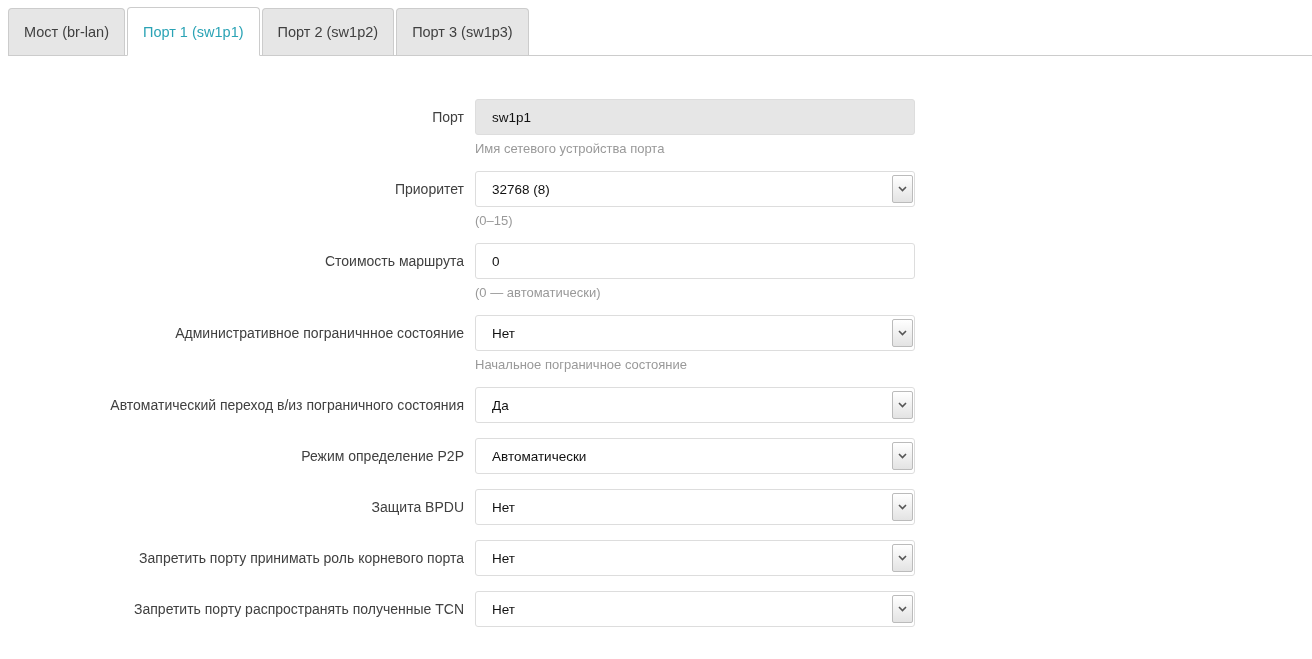 The width and height of the screenshot is (1312, 659). Describe the element at coordinates (382, 456) in the screenshot. I see `field-label: Режим определение P2P` at that location.